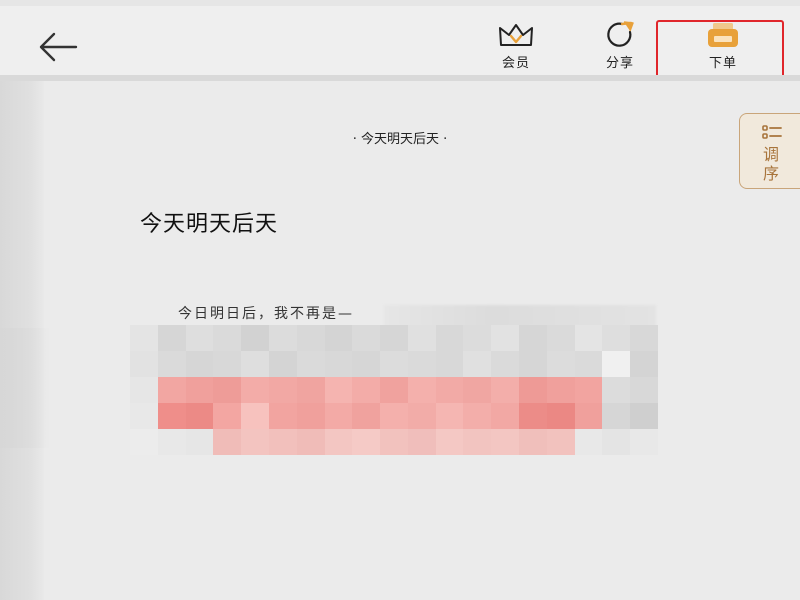 This screenshot has width=800, height=600. I want to click on highlight-frame, so click(720, 49).